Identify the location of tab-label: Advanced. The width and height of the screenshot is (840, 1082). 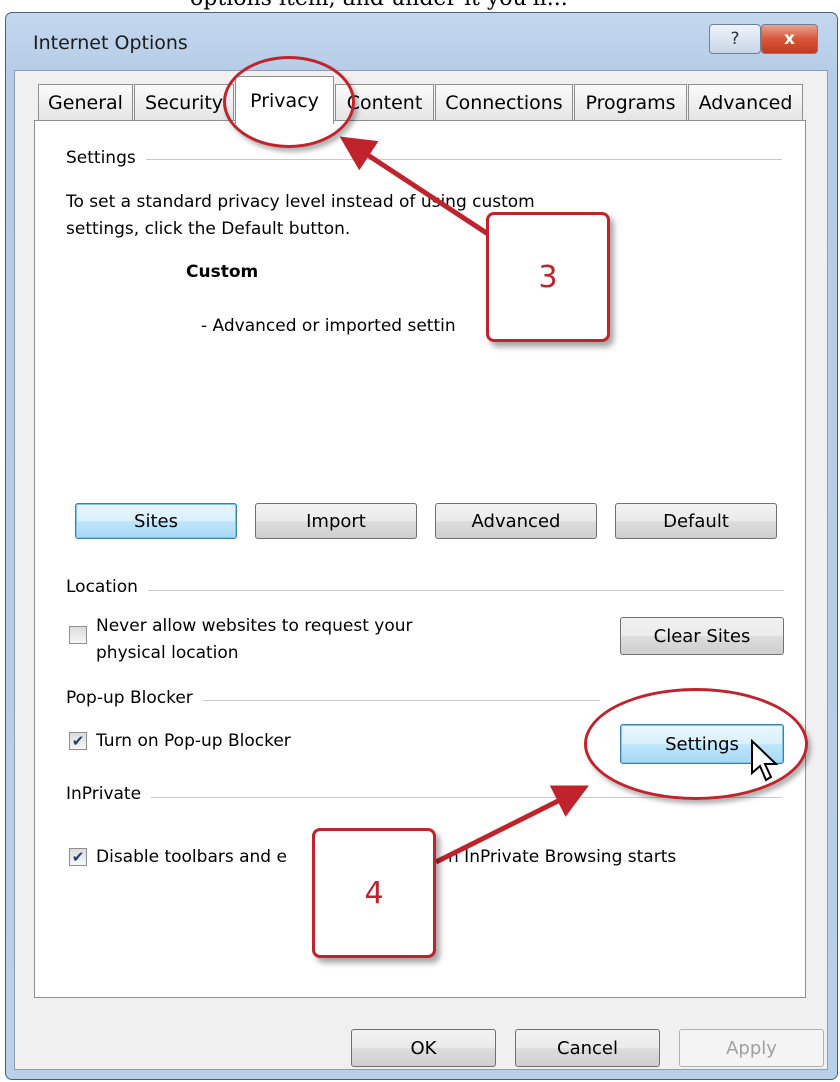
(745, 103).